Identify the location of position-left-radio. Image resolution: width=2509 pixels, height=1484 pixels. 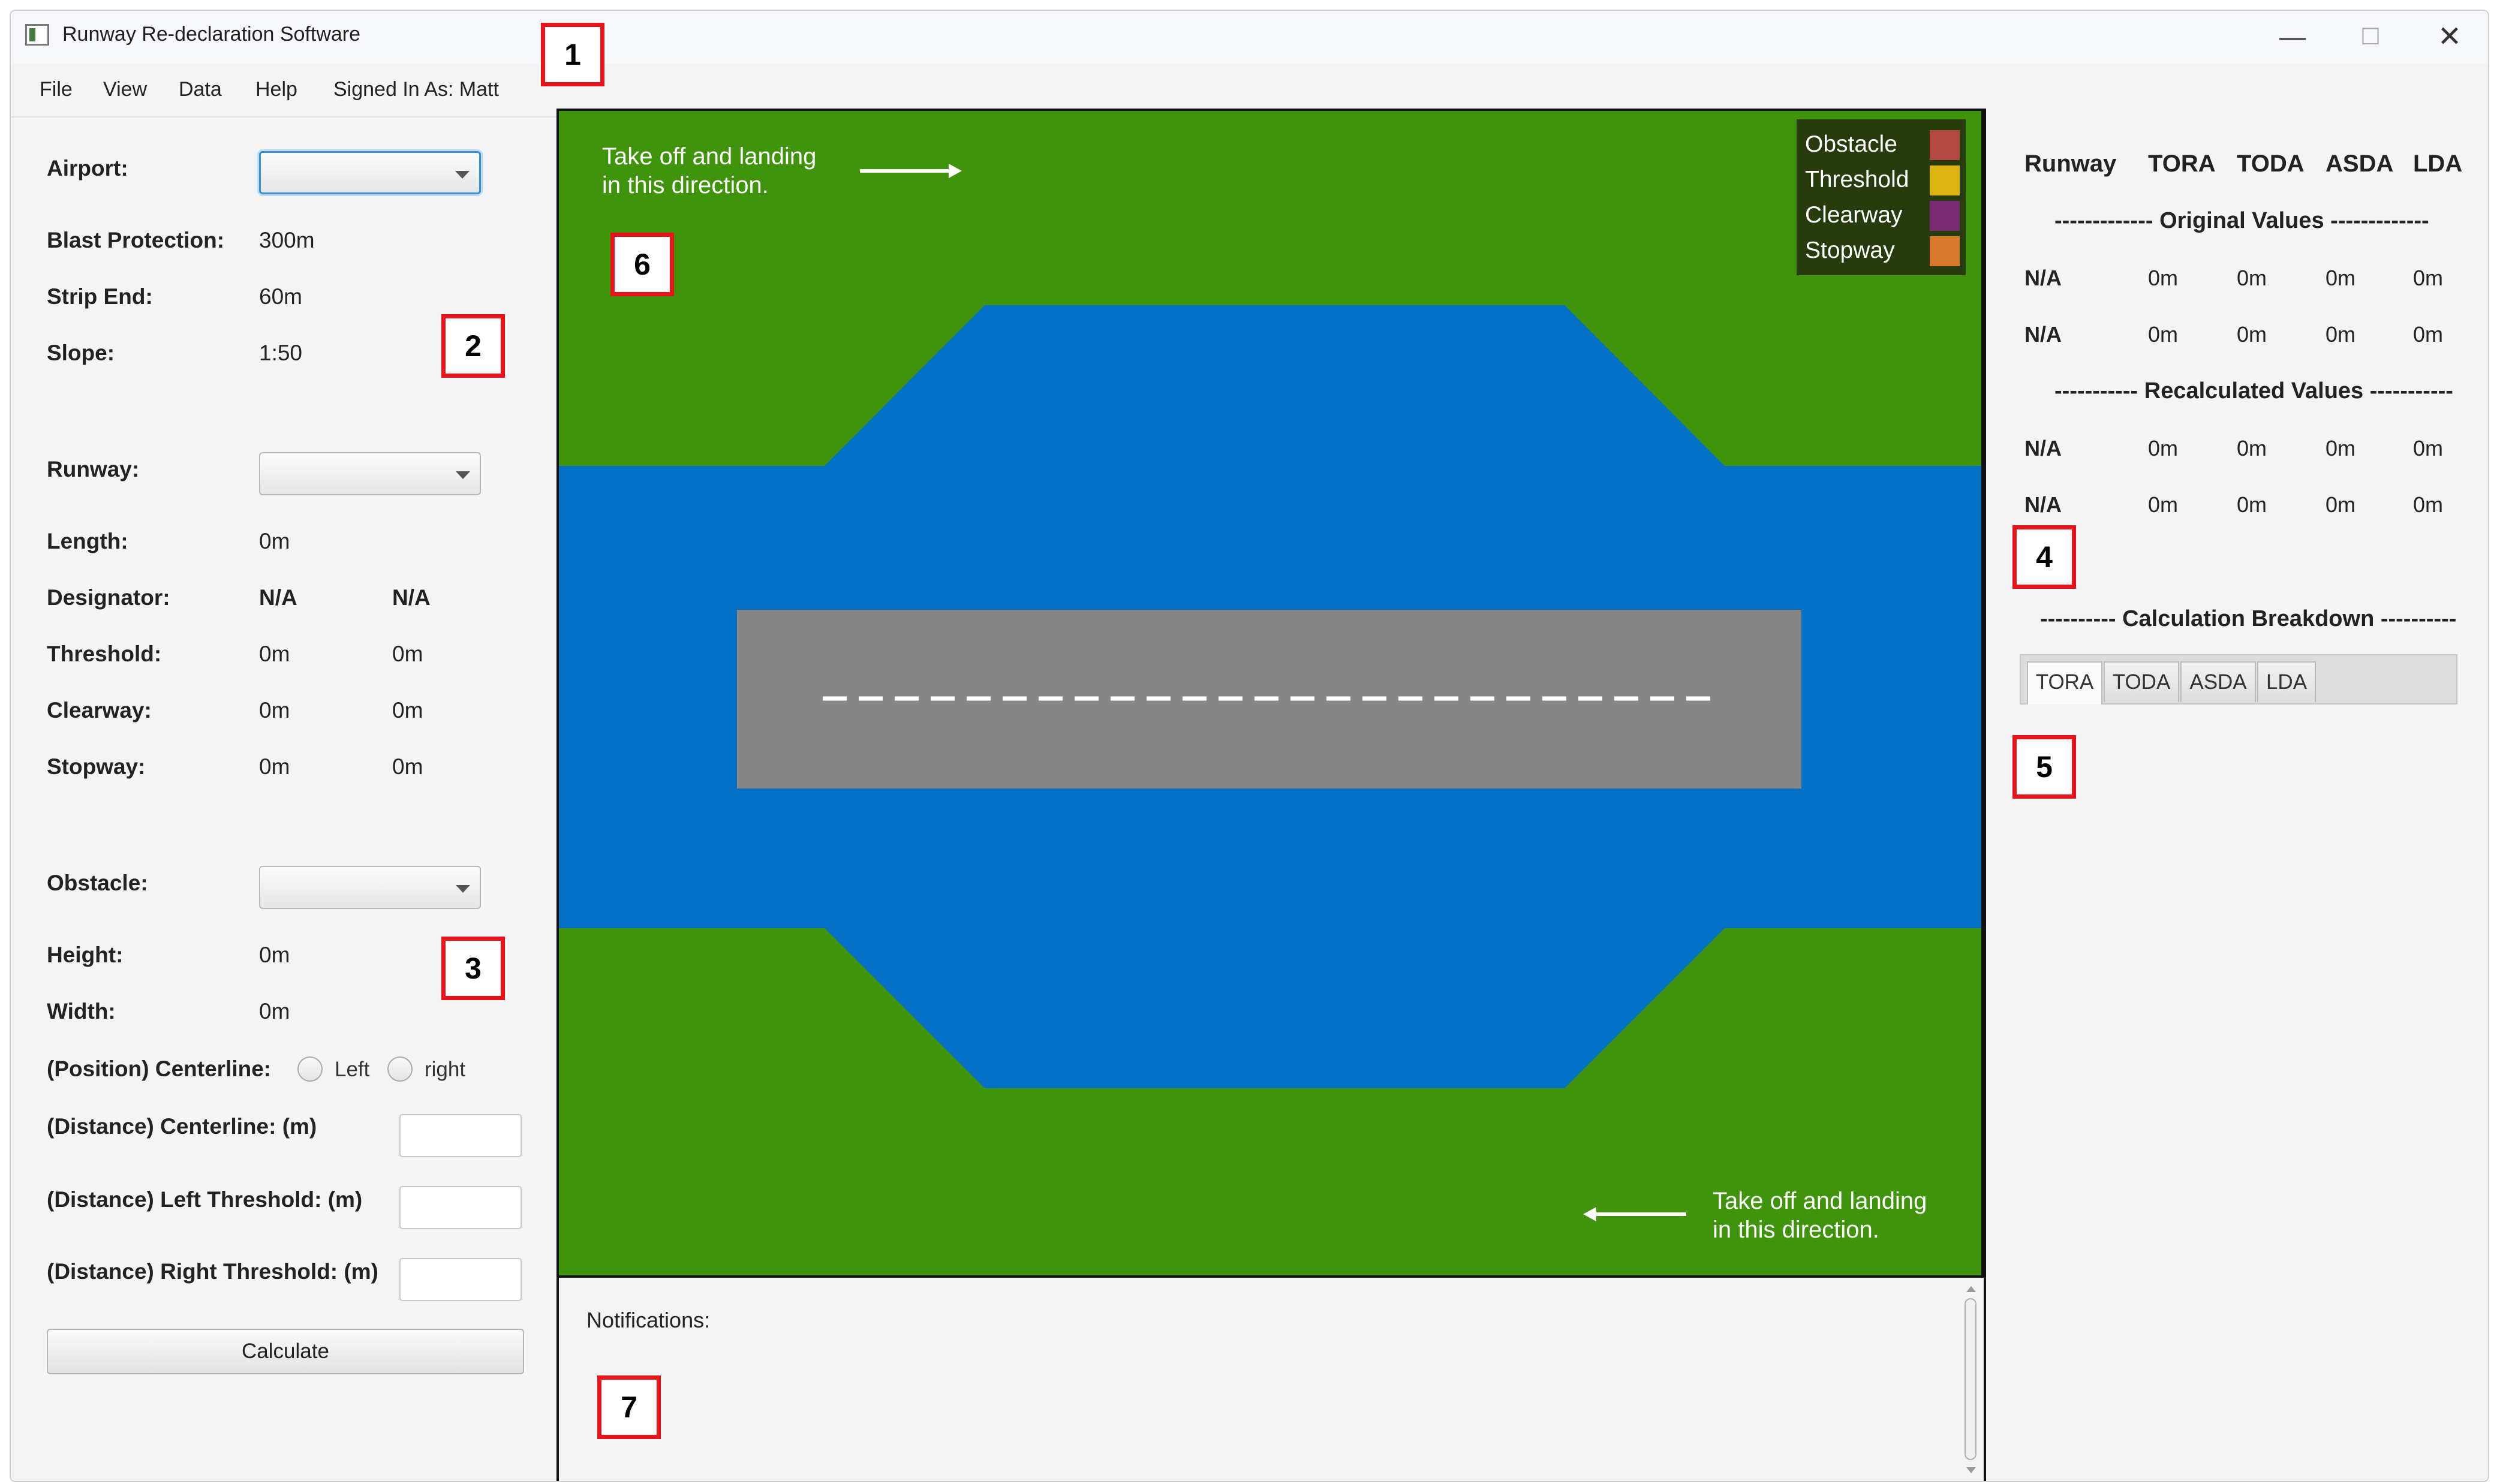
(310, 1069).